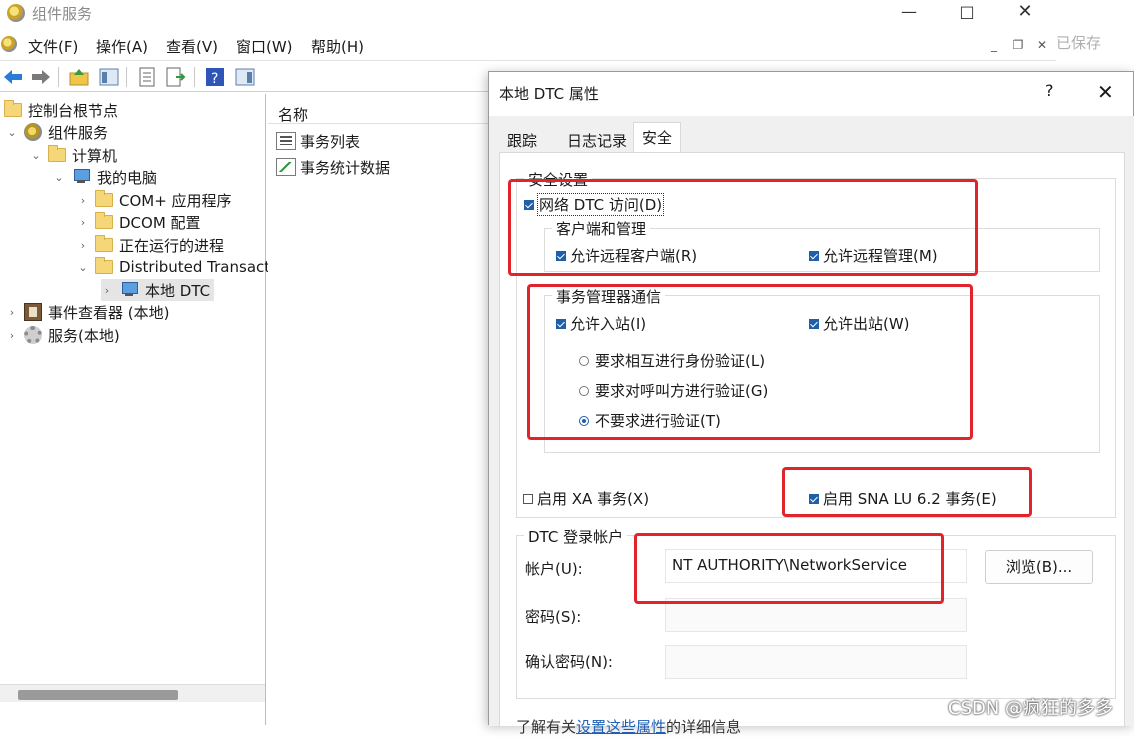 Image resolution: width=1134 pixels, height=737 pixels. What do you see at coordinates (994, 45) in the screenshot?
I see `mdi-minimize-button: _` at bounding box center [994, 45].